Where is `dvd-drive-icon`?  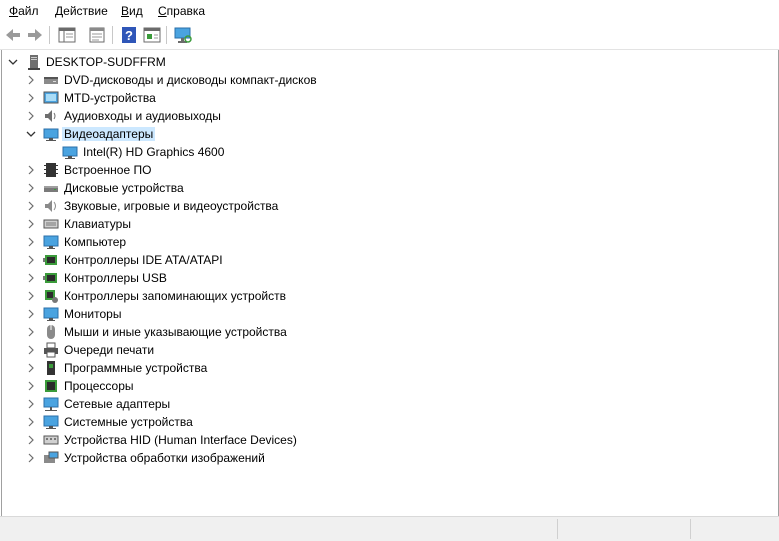
dvd-drive-icon is located at coordinates (51, 80).